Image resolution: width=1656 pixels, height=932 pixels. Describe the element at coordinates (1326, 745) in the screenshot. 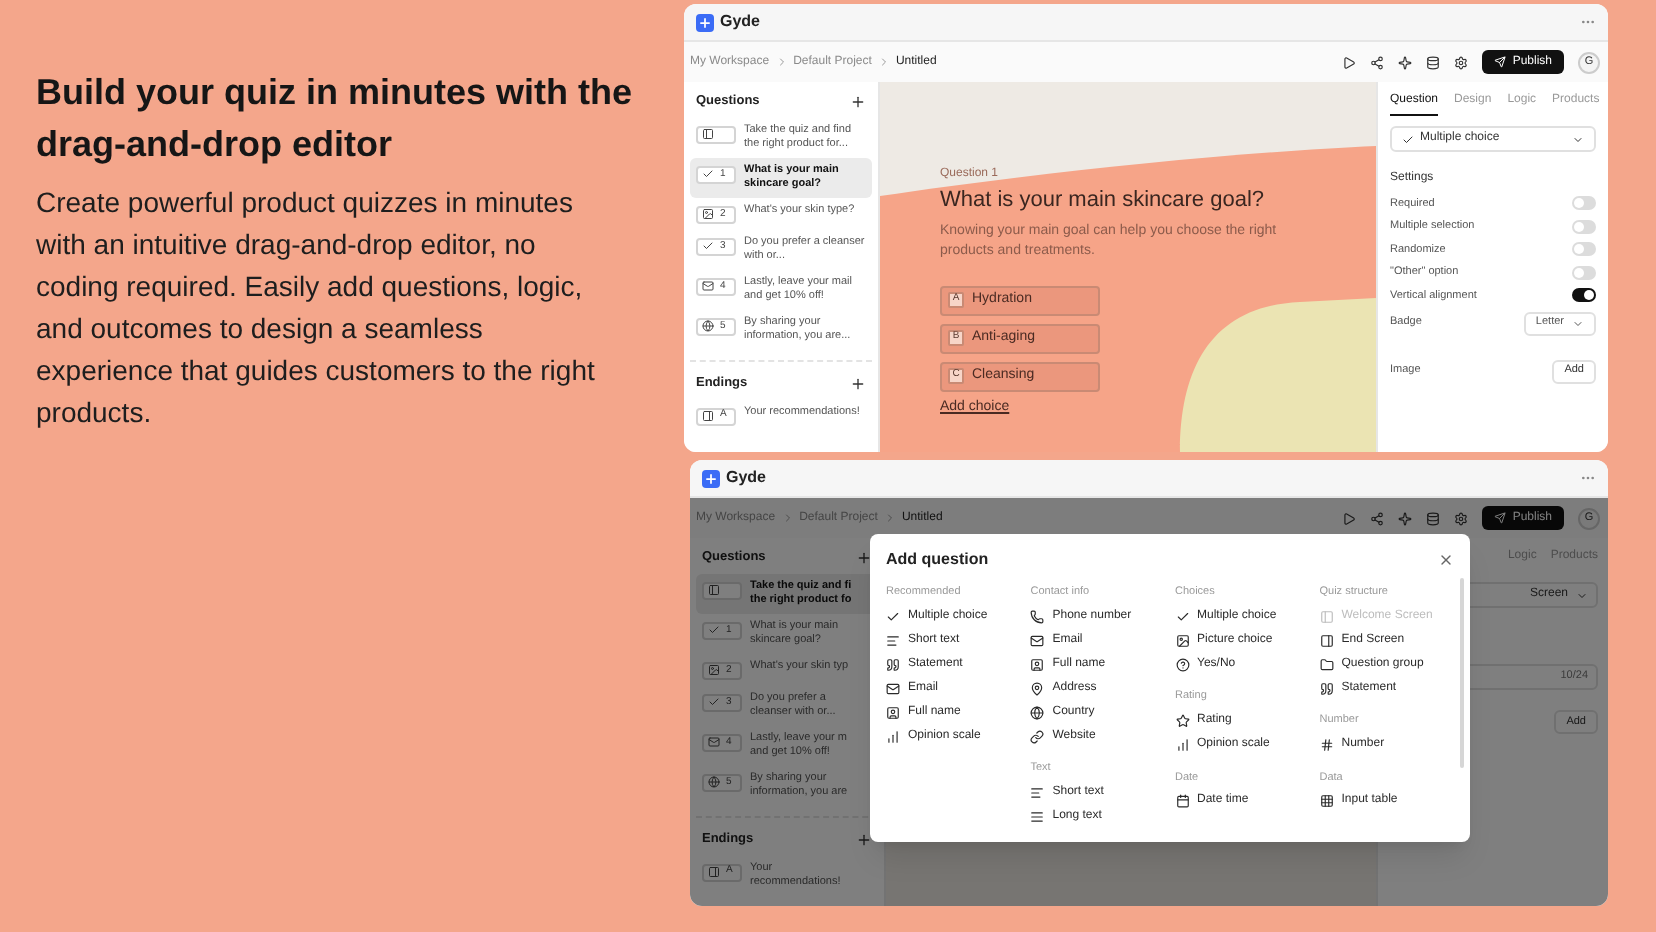

I see `hash-icon` at that location.